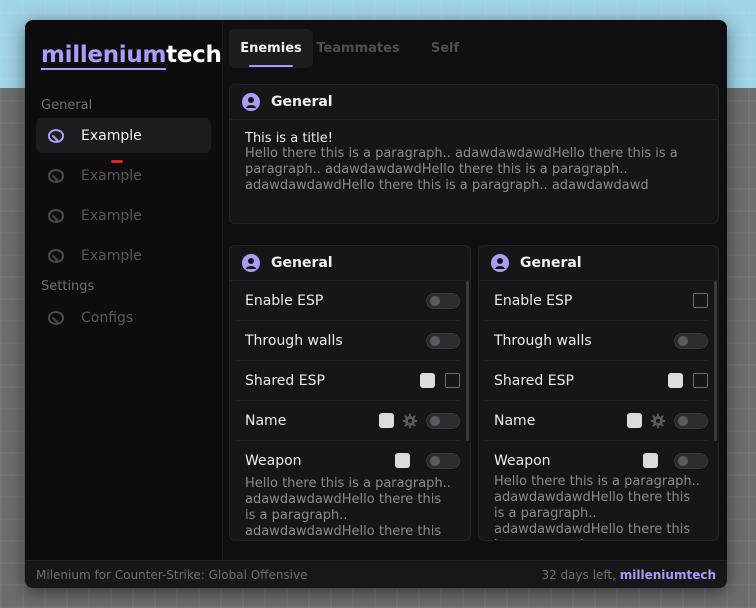  I want to click on content-title: This is a title!, so click(289, 138).